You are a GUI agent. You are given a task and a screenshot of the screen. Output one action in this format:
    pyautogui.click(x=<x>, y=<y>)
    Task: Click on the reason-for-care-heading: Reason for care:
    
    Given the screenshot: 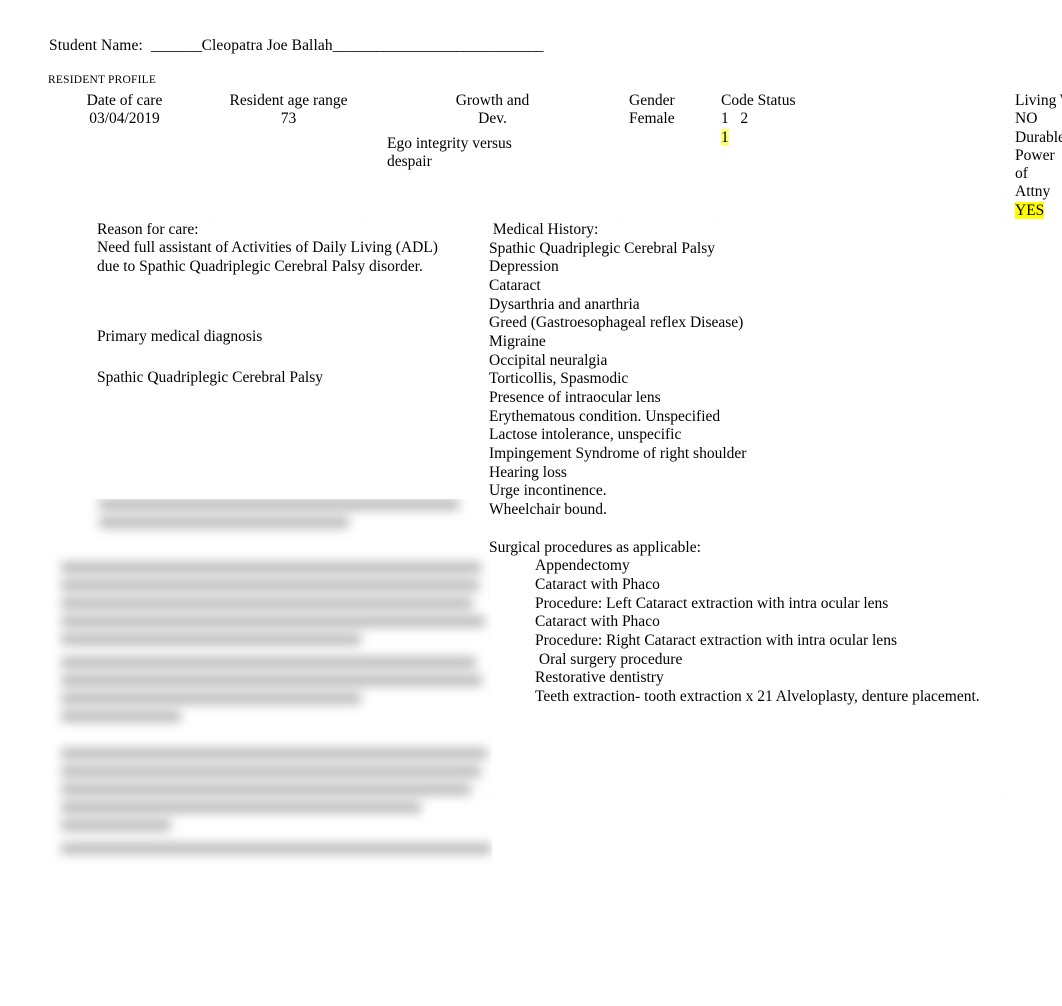 What is the action you would take?
    pyautogui.click(x=148, y=229)
    